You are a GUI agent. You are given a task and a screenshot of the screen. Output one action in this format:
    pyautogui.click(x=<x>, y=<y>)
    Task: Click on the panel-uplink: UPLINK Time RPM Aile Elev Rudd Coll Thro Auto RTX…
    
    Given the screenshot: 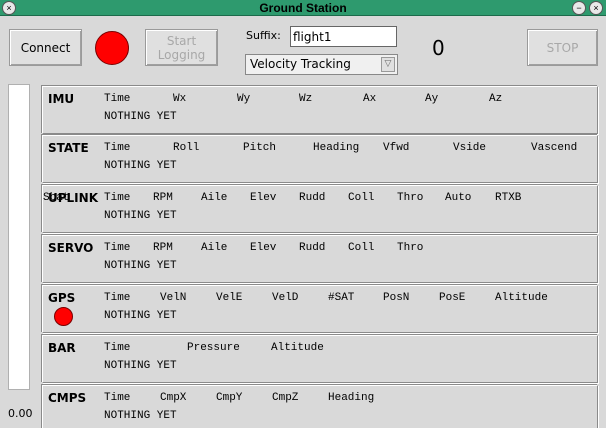 What is the action you would take?
    pyautogui.click(x=320, y=209)
    